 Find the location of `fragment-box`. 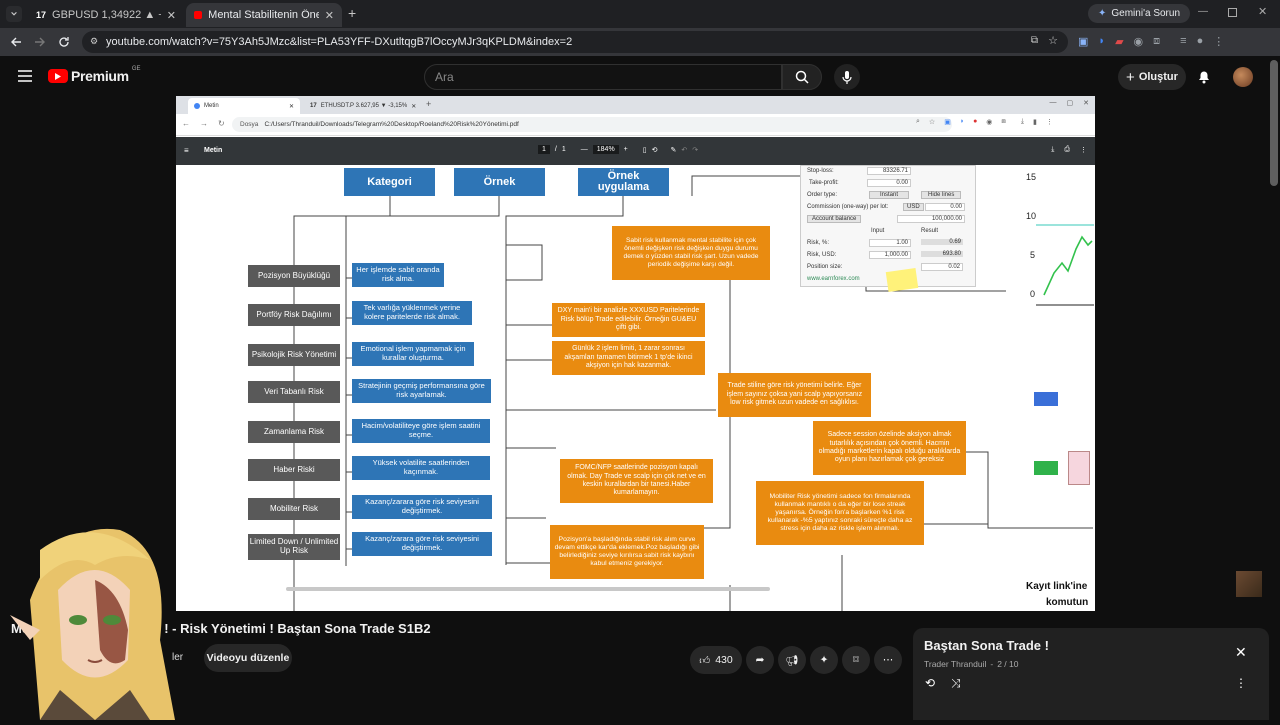

fragment-box is located at coordinates (1046, 399).